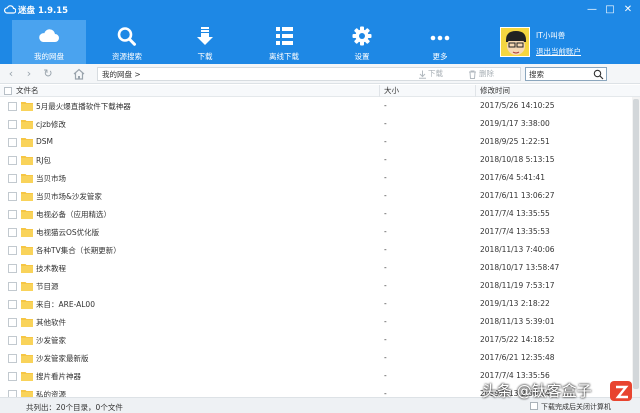 The width and height of the screenshot is (640, 413). Describe the element at coordinates (127, 56) in the screenshot. I see `nav-label: 资源搜索` at that location.